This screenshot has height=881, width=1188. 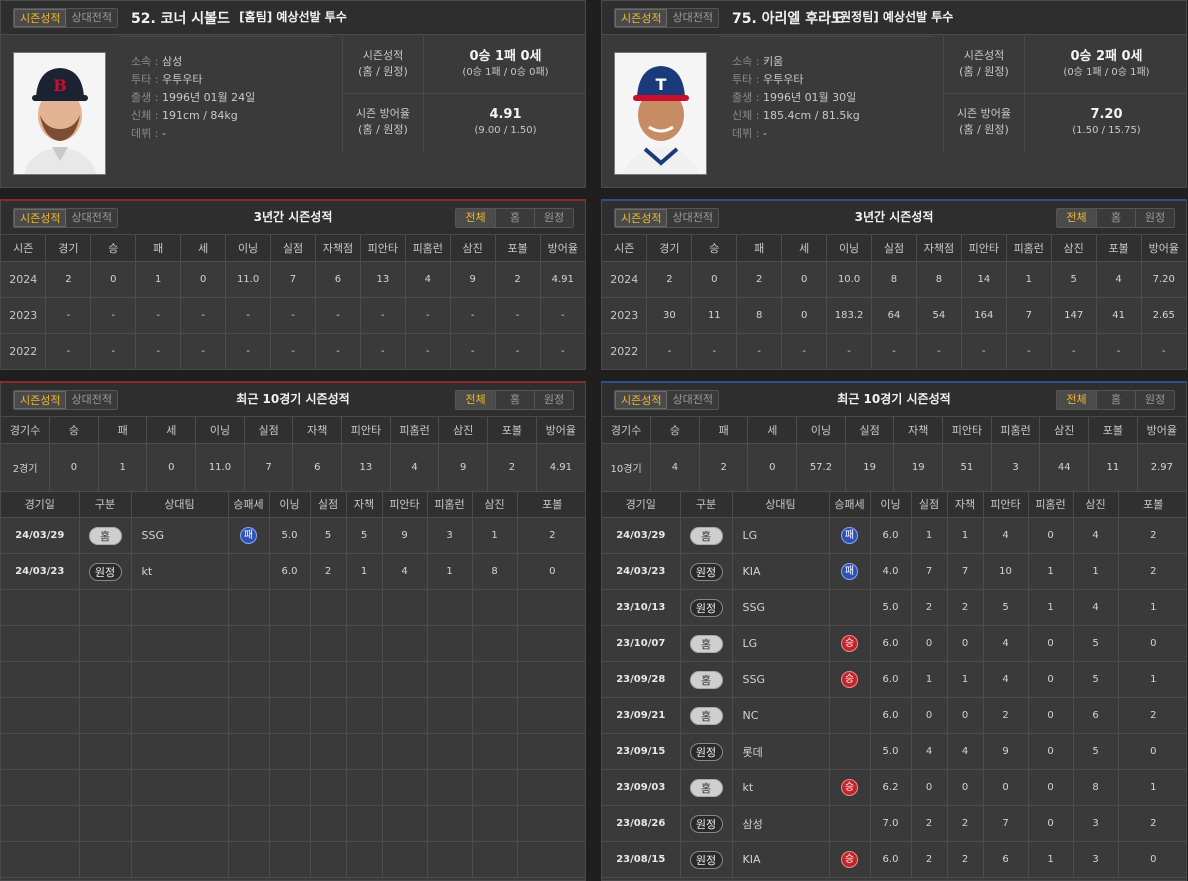 I want to click on stat-cell: 4, so click(x=675, y=467).